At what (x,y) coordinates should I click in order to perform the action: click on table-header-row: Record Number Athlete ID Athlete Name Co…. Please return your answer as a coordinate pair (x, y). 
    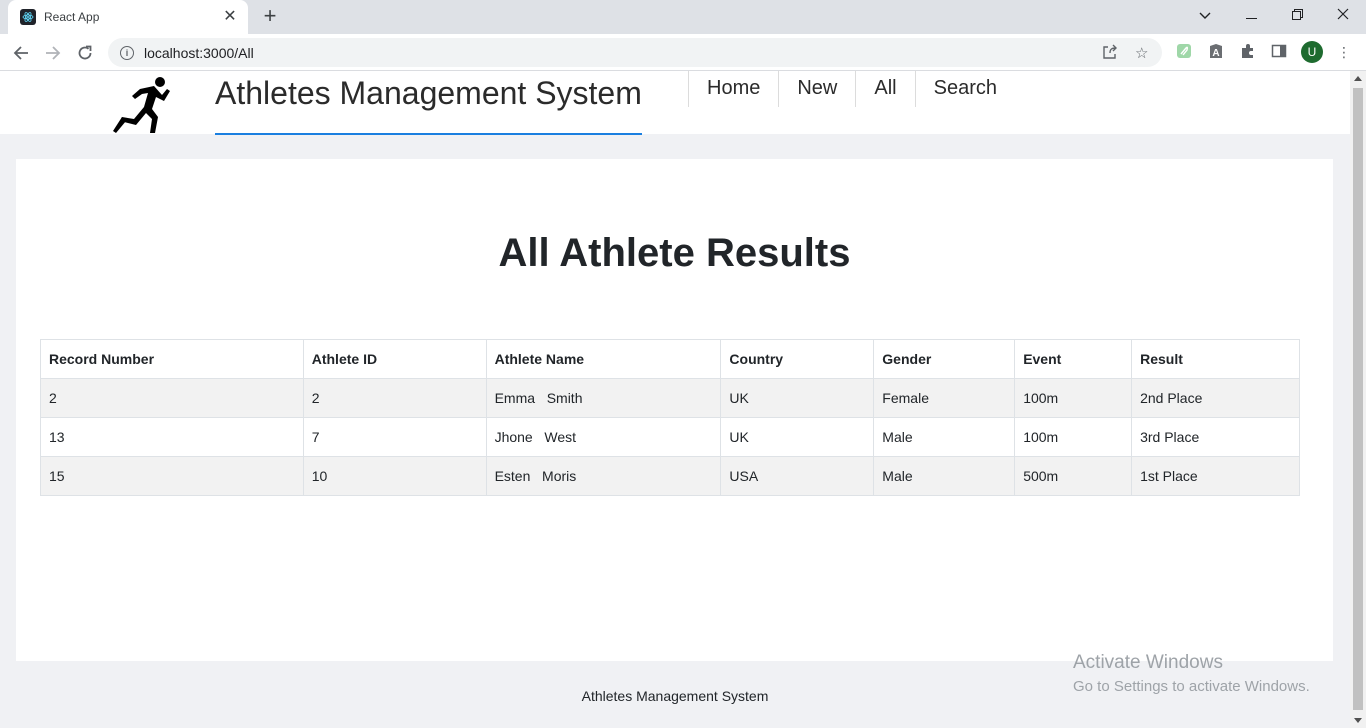
    Looking at the image, I should click on (670, 359).